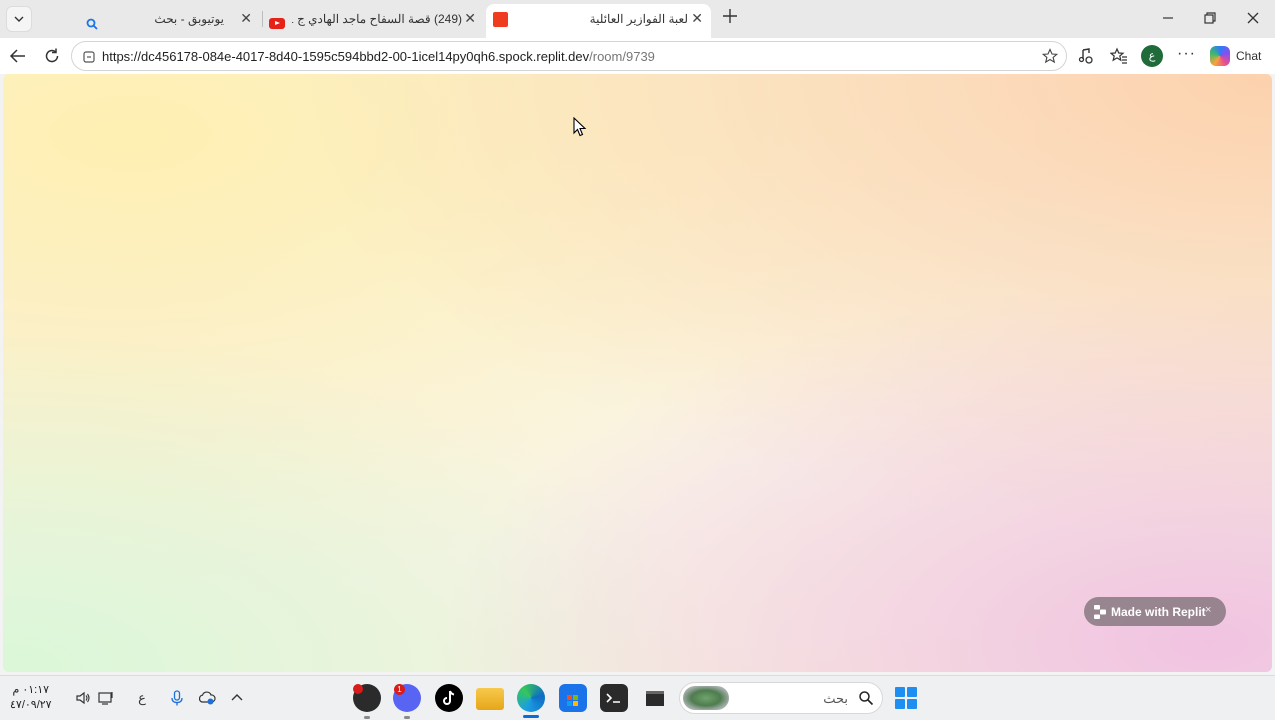 The height and width of the screenshot is (720, 1275). I want to click on replit-logo-icon, so click(1100, 612).